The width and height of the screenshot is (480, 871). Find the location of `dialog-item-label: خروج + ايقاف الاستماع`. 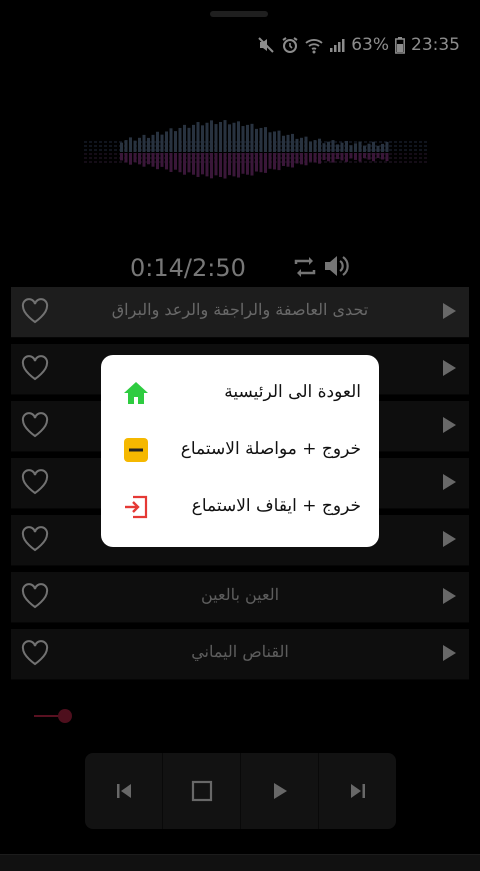

dialog-item-label: خروج + ايقاف الاستماع is located at coordinates (276, 506).